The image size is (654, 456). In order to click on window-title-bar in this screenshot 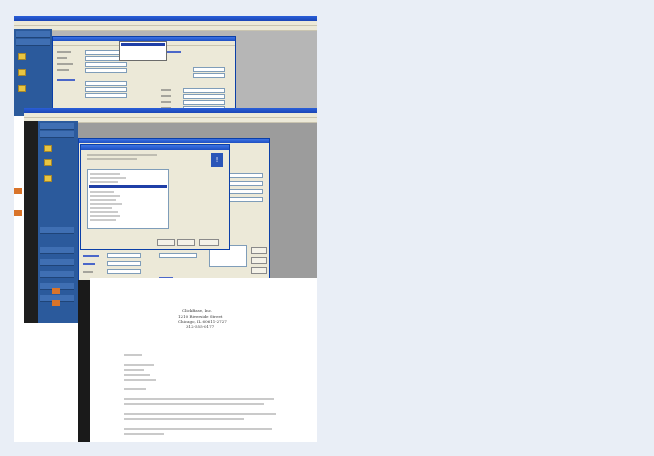, I will do `click(174, 141)`.